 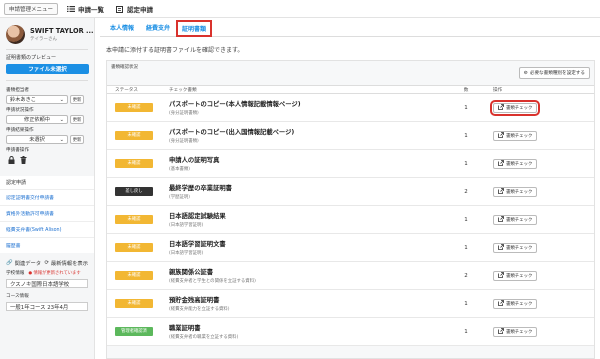 What do you see at coordinates (194, 300) in the screenshot?
I see `document-title: 預貯金残高証明書` at bounding box center [194, 300].